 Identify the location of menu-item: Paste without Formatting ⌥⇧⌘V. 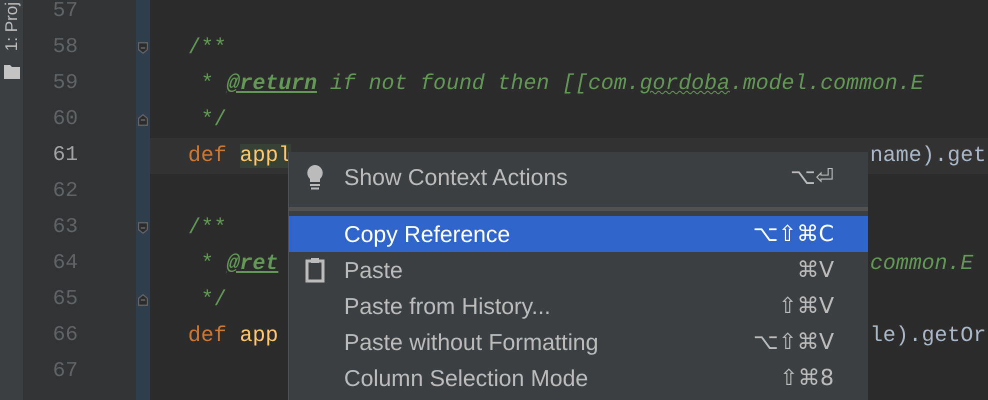
(578, 342).